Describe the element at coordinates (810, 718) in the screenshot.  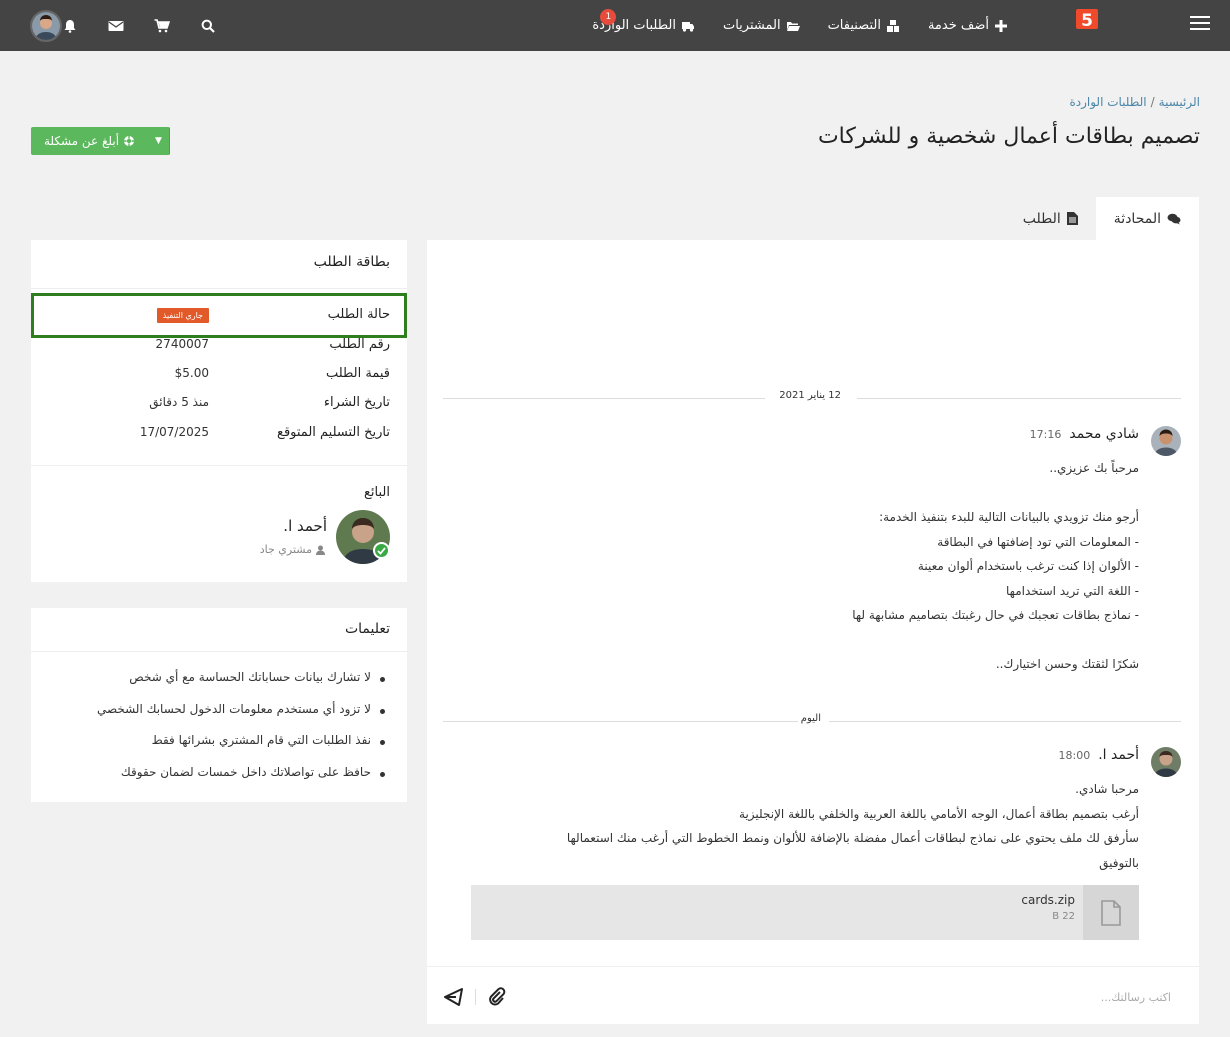
I see `date-separator-label: اليوم` at that location.